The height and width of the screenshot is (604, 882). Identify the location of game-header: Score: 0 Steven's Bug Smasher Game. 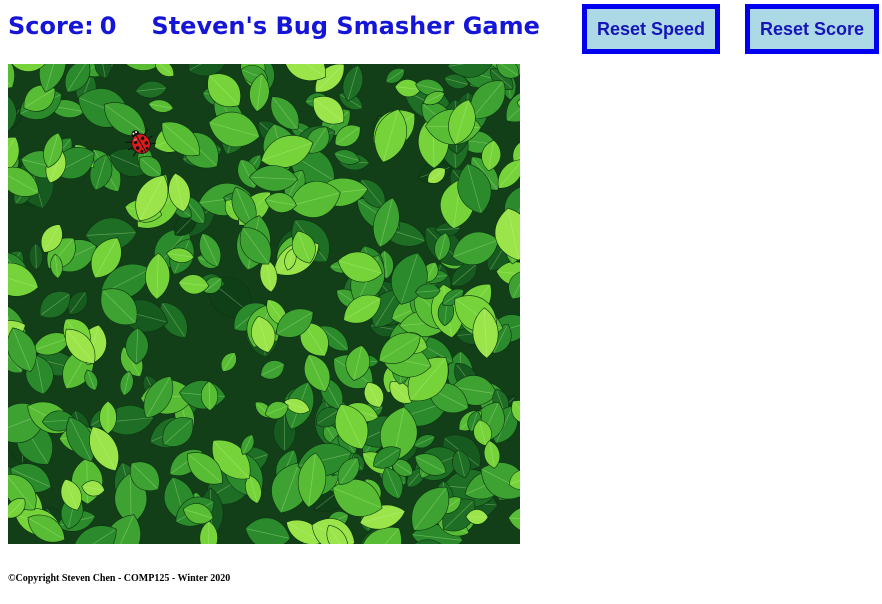
(274, 26).